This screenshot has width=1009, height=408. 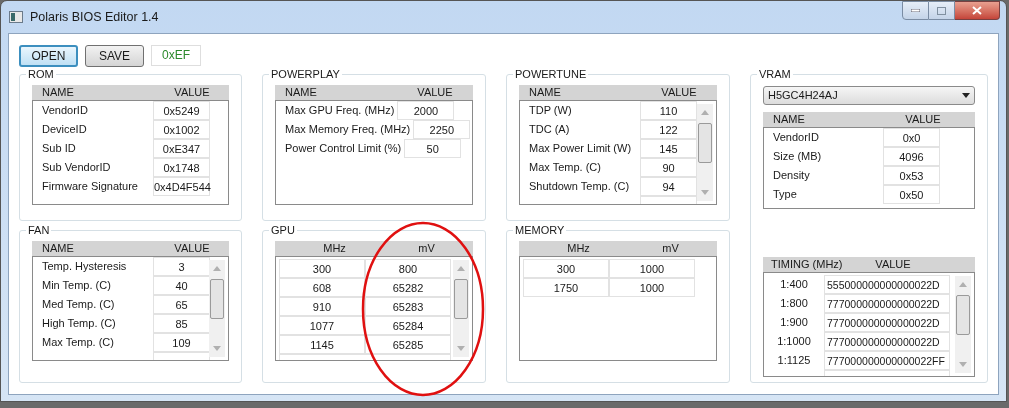 What do you see at coordinates (442, 129) in the screenshot?
I see `value-field: 2250` at bounding box center [442, 129].